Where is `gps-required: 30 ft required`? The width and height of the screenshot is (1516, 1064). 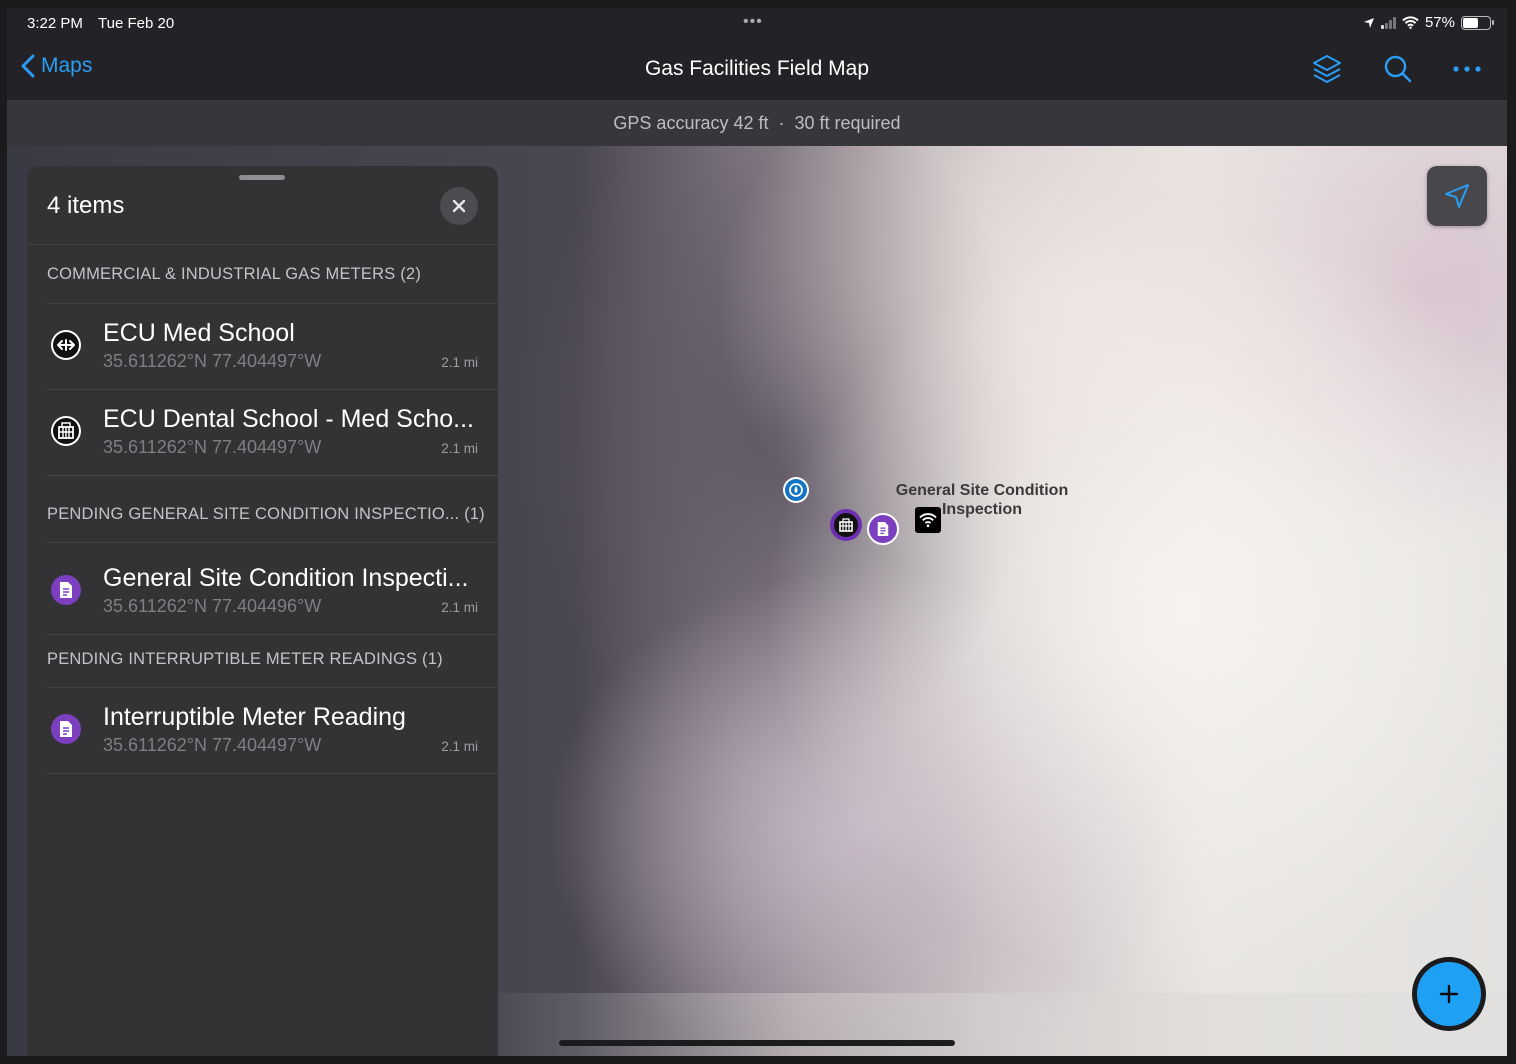
gps-required: 30 ft required is located at coordinates (847, 123).